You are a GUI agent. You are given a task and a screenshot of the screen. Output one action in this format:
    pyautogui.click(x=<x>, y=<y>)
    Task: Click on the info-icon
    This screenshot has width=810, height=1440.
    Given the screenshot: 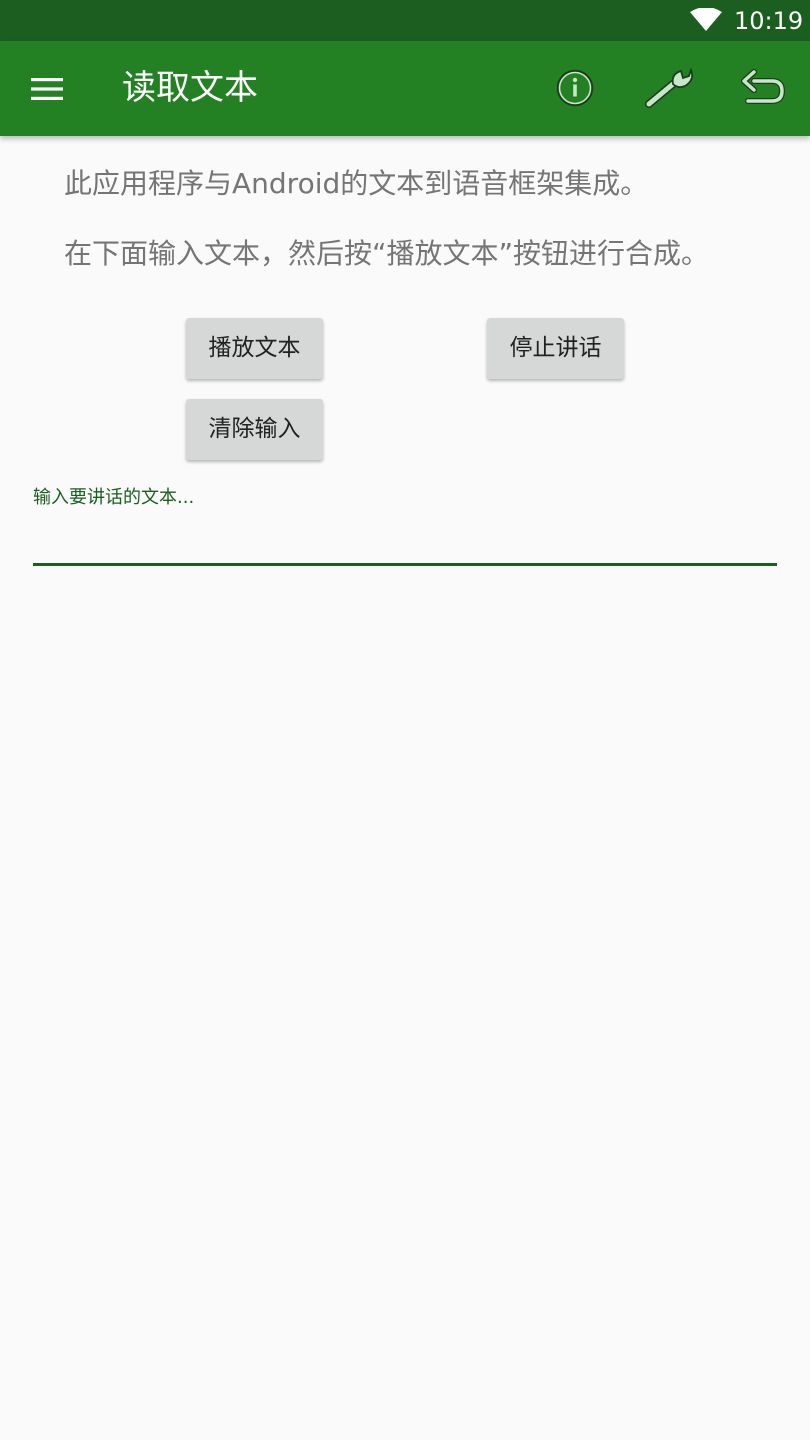 What is the action you would take?
    pyautogui.click(x=575, y=88)
    